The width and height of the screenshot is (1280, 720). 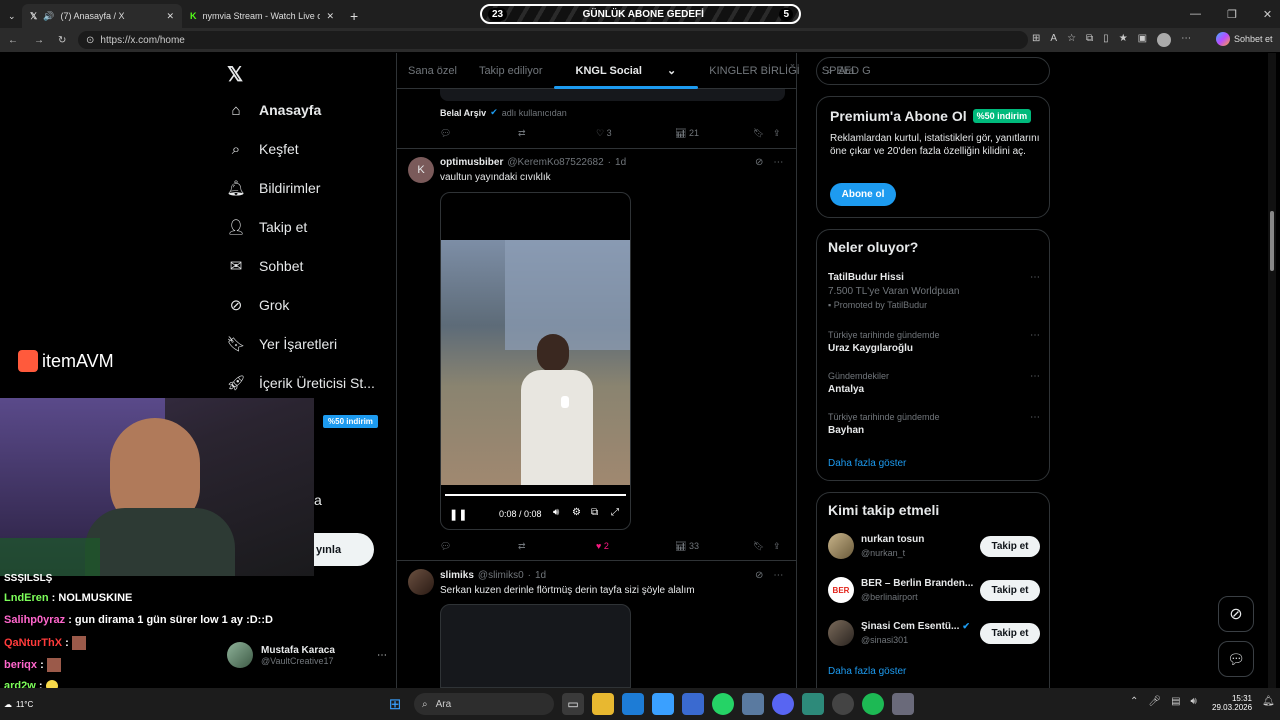 I want to click on views-button: 📊︎ 21, so click(x=687, y=133).